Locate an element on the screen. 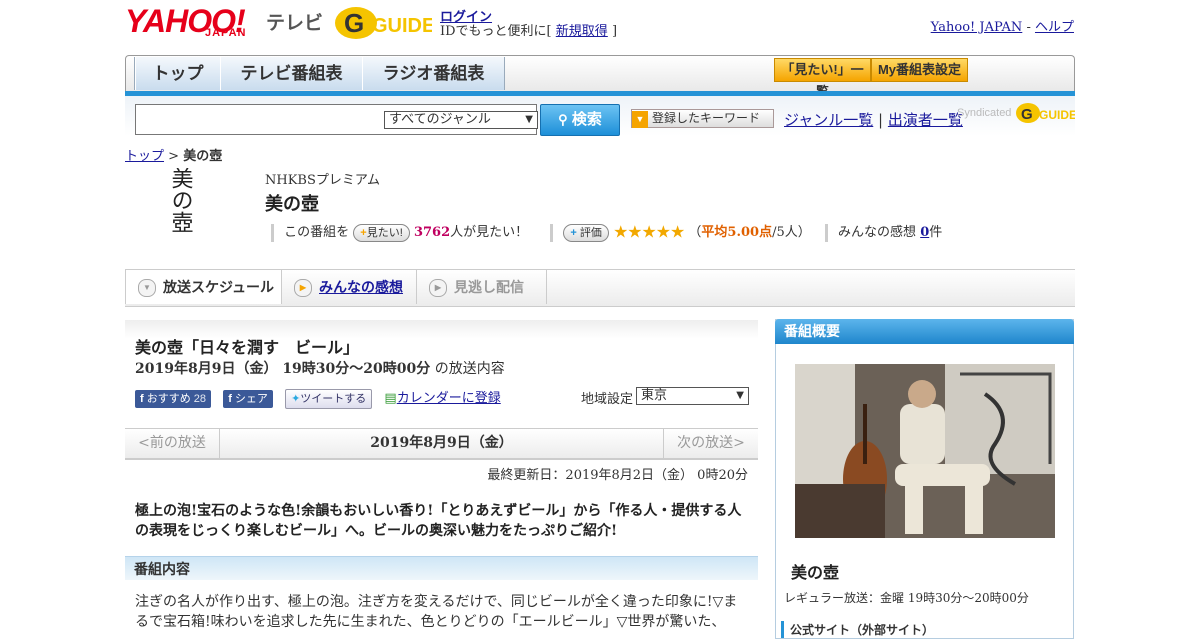 This screenshot has height=639, width=1200. current-day: 2019年8月9日（金） is located at coordinates (441, 443).